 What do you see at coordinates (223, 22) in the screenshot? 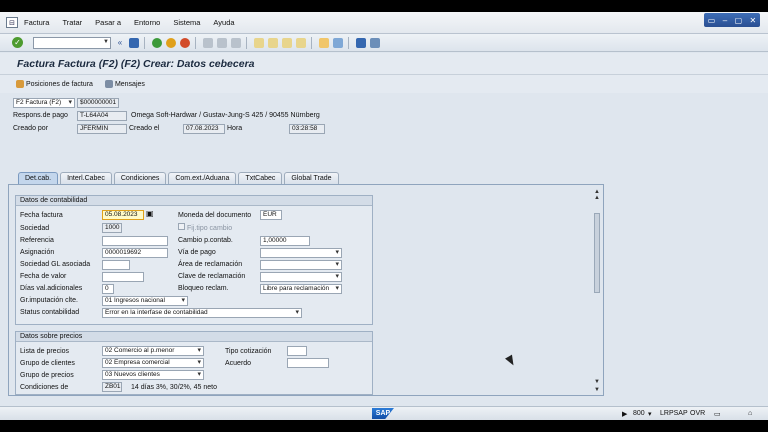
I see `menu-ayuda: Ayuda` at bounding box center [223, 22].